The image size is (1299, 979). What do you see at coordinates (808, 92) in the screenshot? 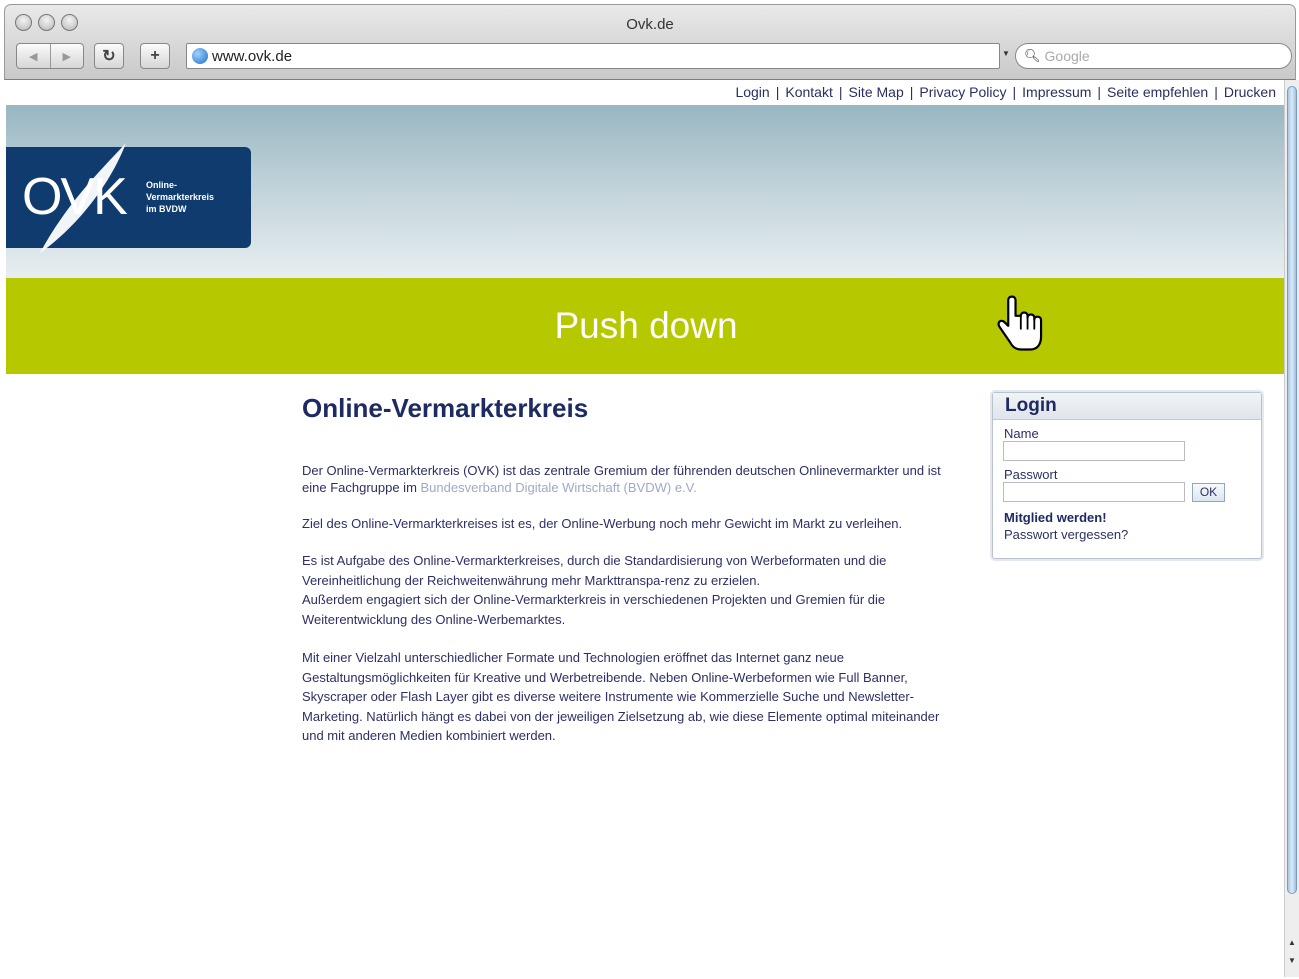
I see `toplink-kontakt: Kontakt` at bounding box center [808, 92].